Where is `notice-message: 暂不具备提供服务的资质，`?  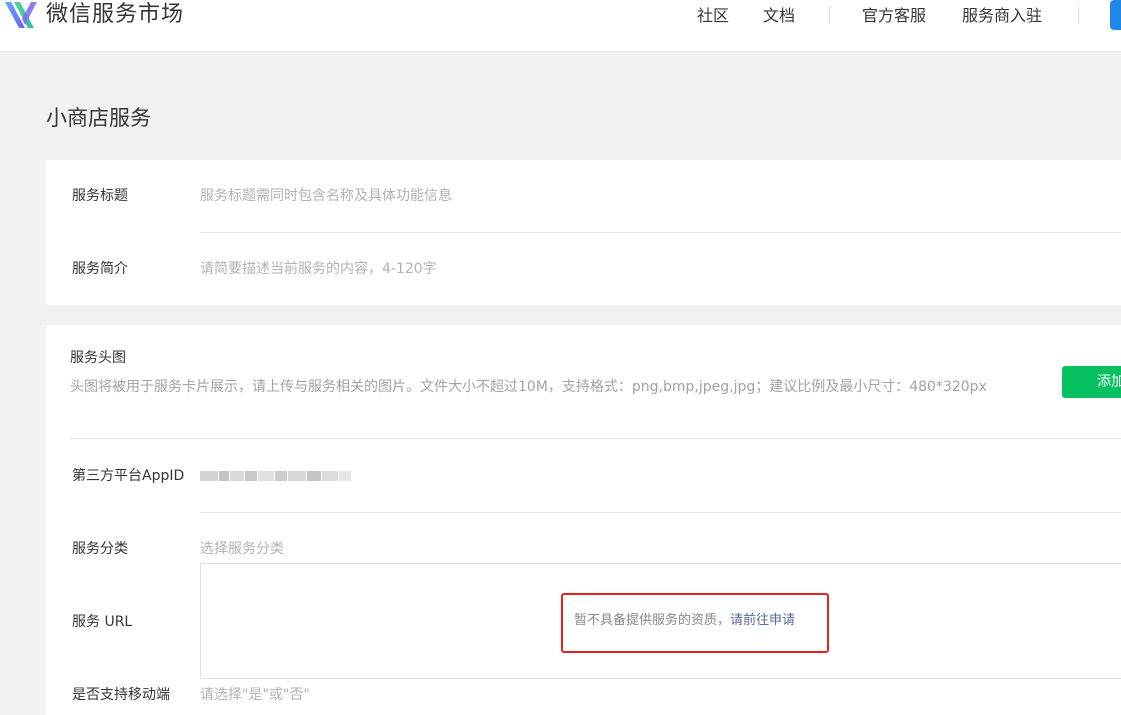
notice-message: 暂不具备提供服务的资质， is located at coordinates (652, 620).